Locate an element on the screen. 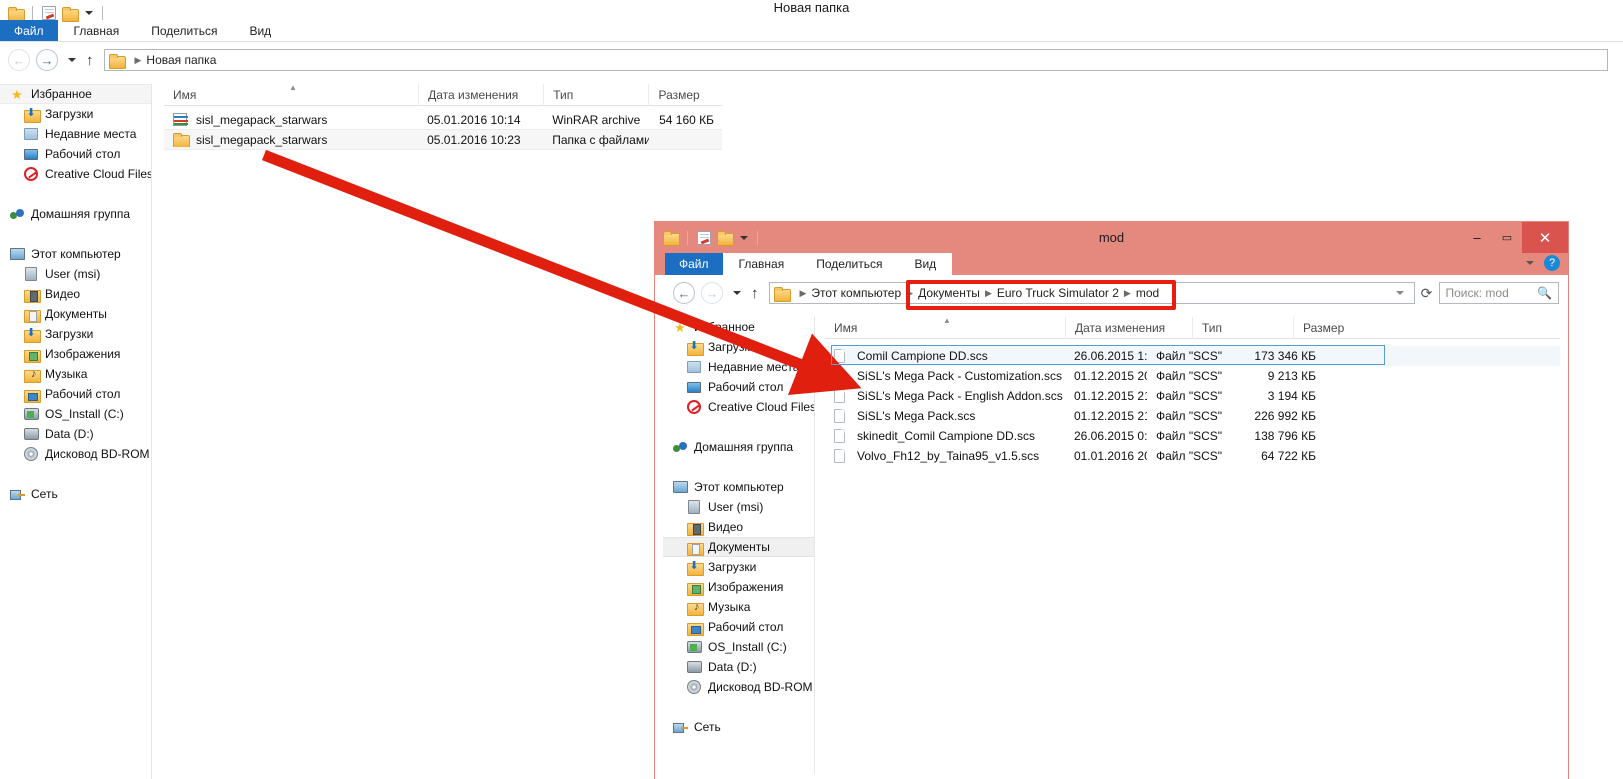 This screenshot has width=1623, height=779. ribbon-expand-chevron-down-icon is located at coordinates (1530, 263).